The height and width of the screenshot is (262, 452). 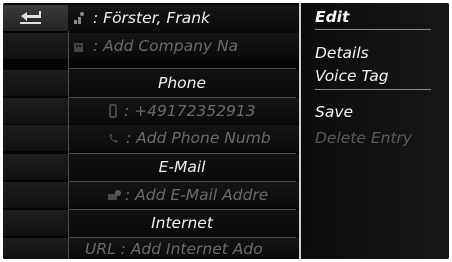 What do you see at coordinates (115, 195) in the screenshot?
I see `email-contact-icon` at bounding box center [115, 195].